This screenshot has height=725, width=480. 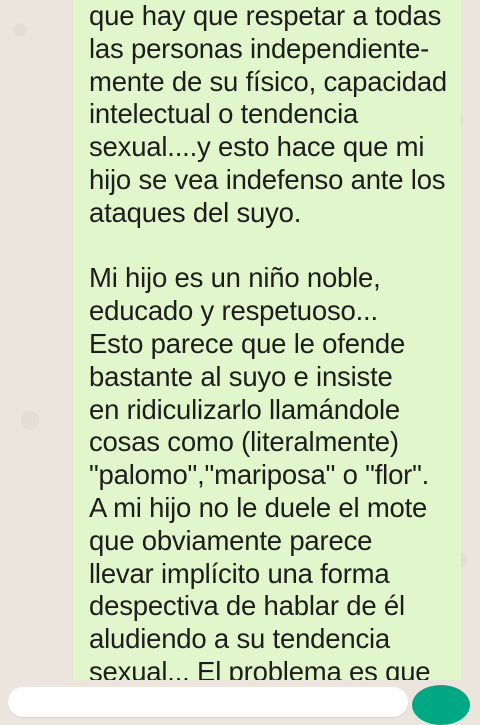 What do you see at coordinates (257, 147) in the screenshot?
I see `message-line: sexual....y esto hace que mi` at bounding box center [257, 147].